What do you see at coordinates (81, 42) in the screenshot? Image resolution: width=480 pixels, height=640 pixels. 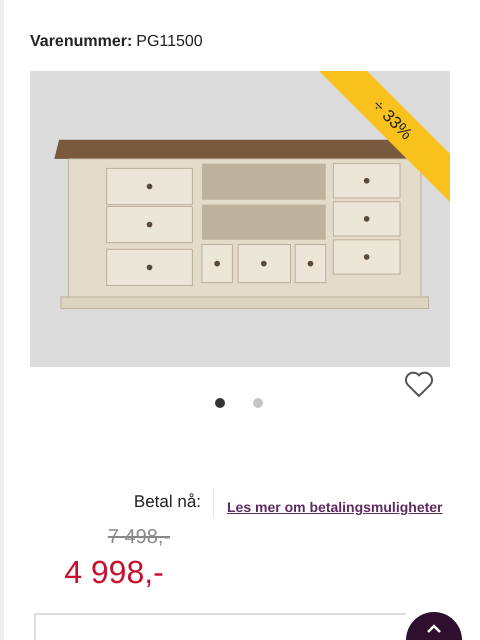 I see `sku-label: Varenummer:` at bounding box center [81, 42].